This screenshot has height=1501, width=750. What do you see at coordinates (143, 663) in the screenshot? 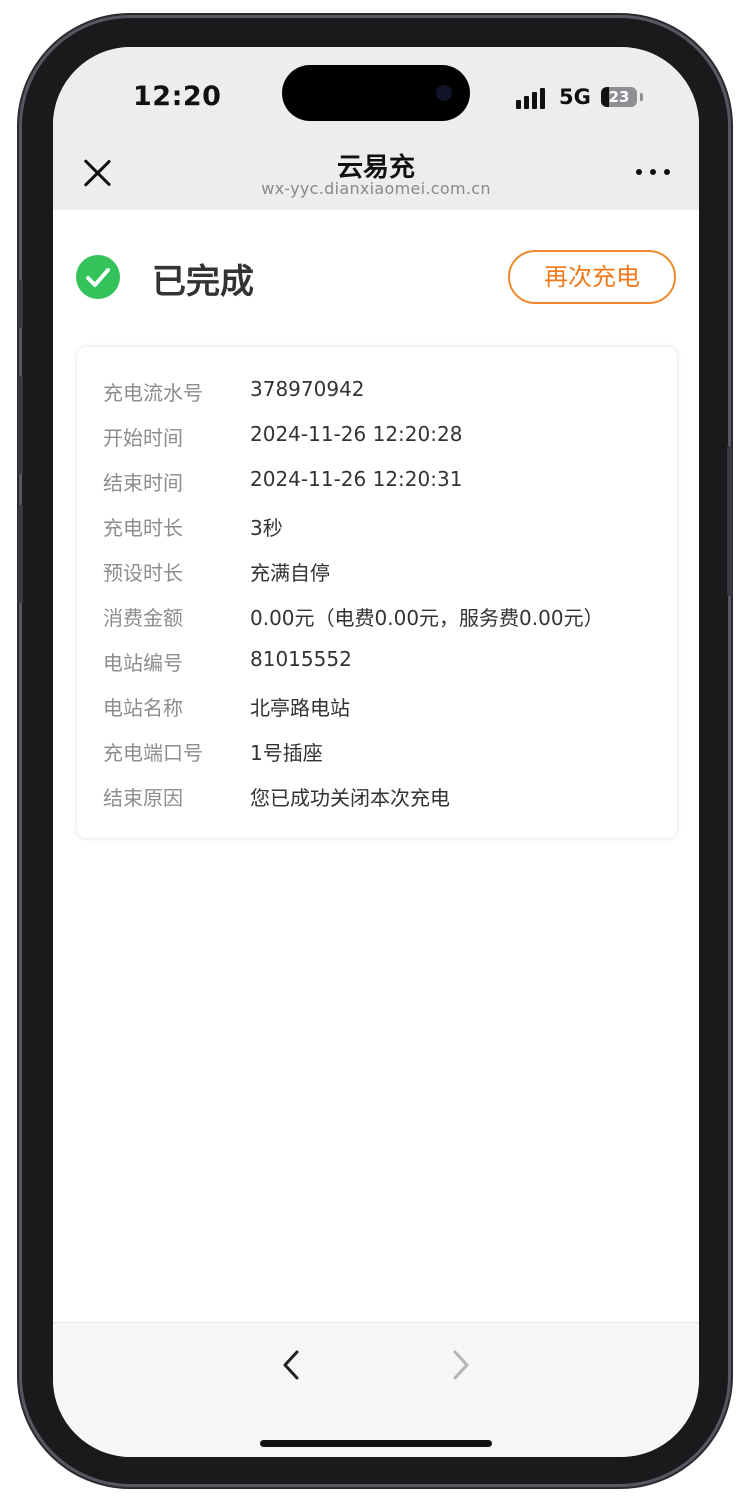
I see `detail-label: 电站编号` at bounding box center [143, 663].